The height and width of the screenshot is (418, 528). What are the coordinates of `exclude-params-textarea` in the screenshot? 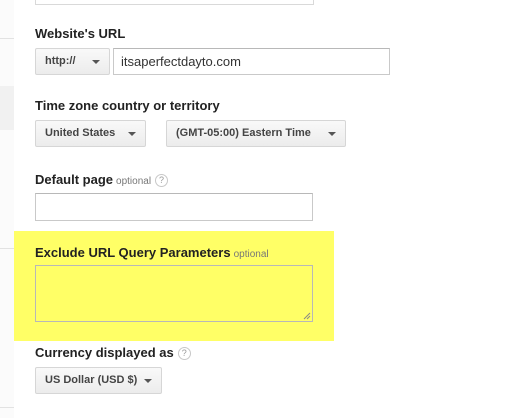 It's located at (174, 293).